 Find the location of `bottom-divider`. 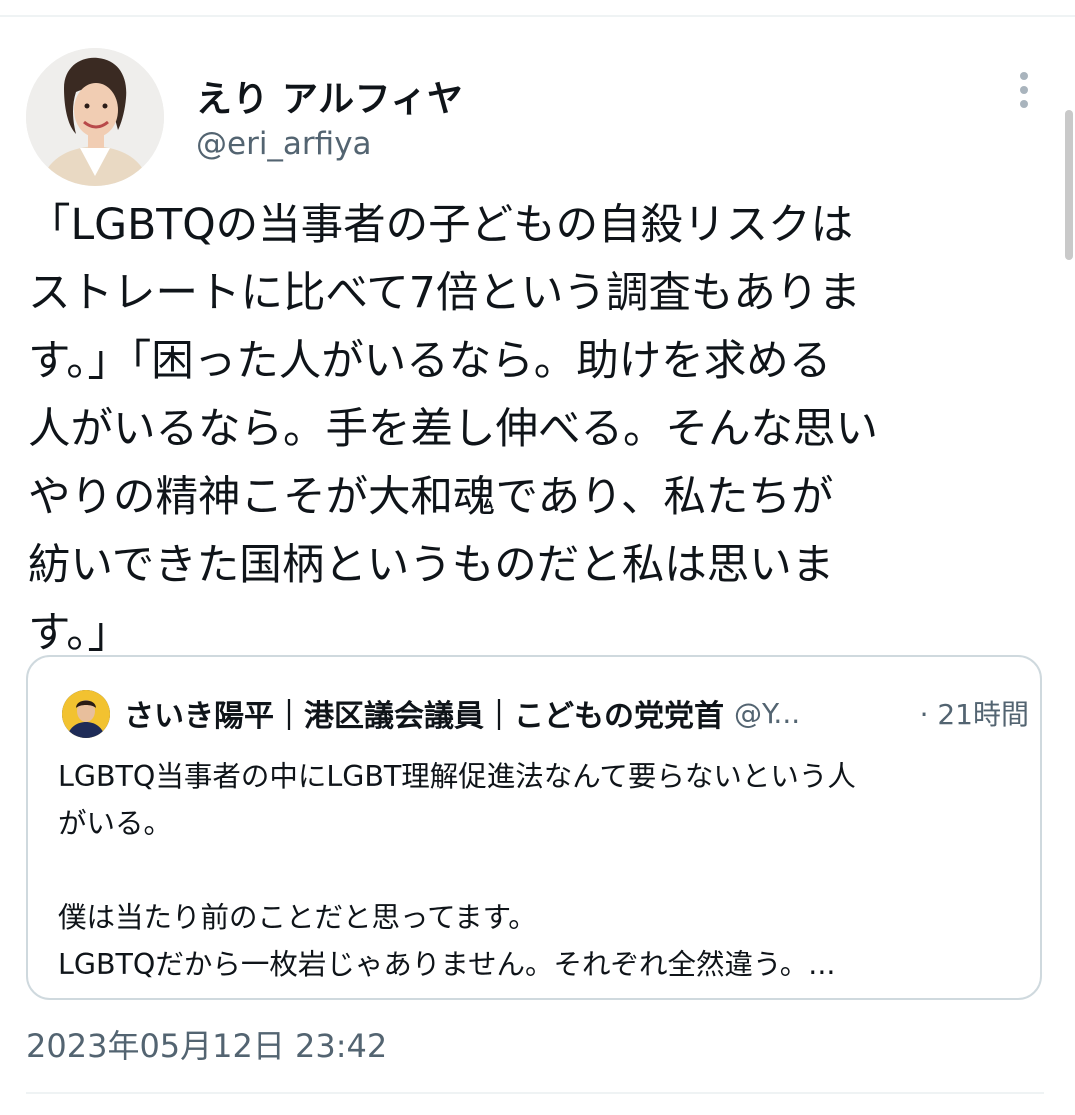

bottom-divider is located at coordinates (535, 1093).